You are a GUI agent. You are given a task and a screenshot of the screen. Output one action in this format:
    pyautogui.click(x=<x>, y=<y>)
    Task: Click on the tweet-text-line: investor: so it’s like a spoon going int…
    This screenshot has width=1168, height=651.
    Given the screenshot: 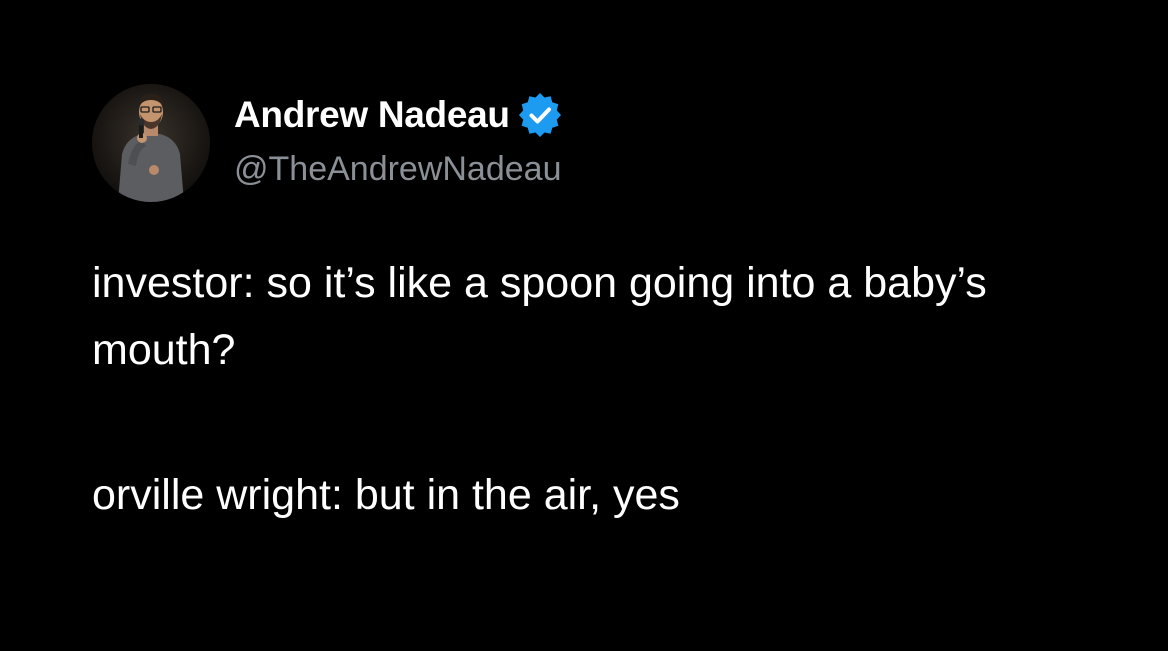 What is the action you would take?
    pyautogui.click(x=539, y=316)
    